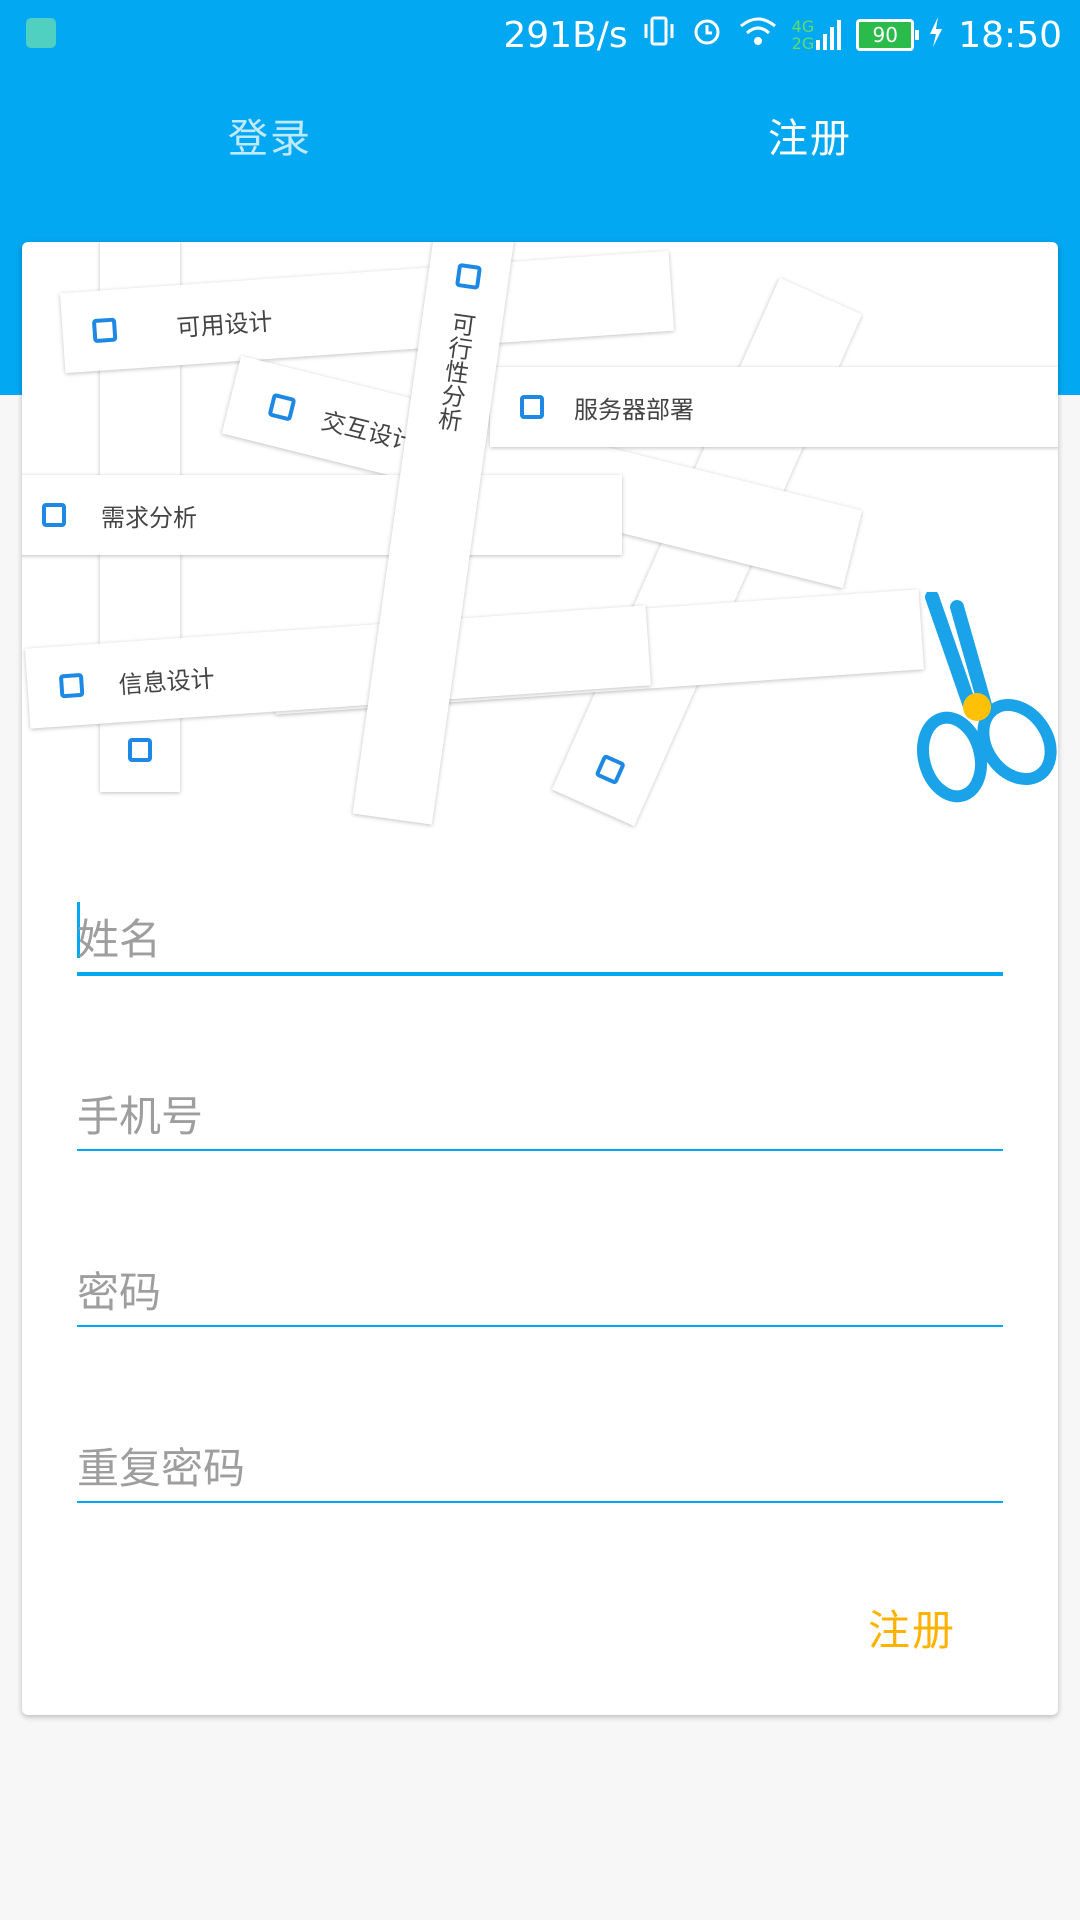 Image resolution: width=1080 pixels, height=1920 pixels. What do you see at coordinates (885, 35) in the screenshot?
I see `battery-level: 90` at bounding box center [885, 35].